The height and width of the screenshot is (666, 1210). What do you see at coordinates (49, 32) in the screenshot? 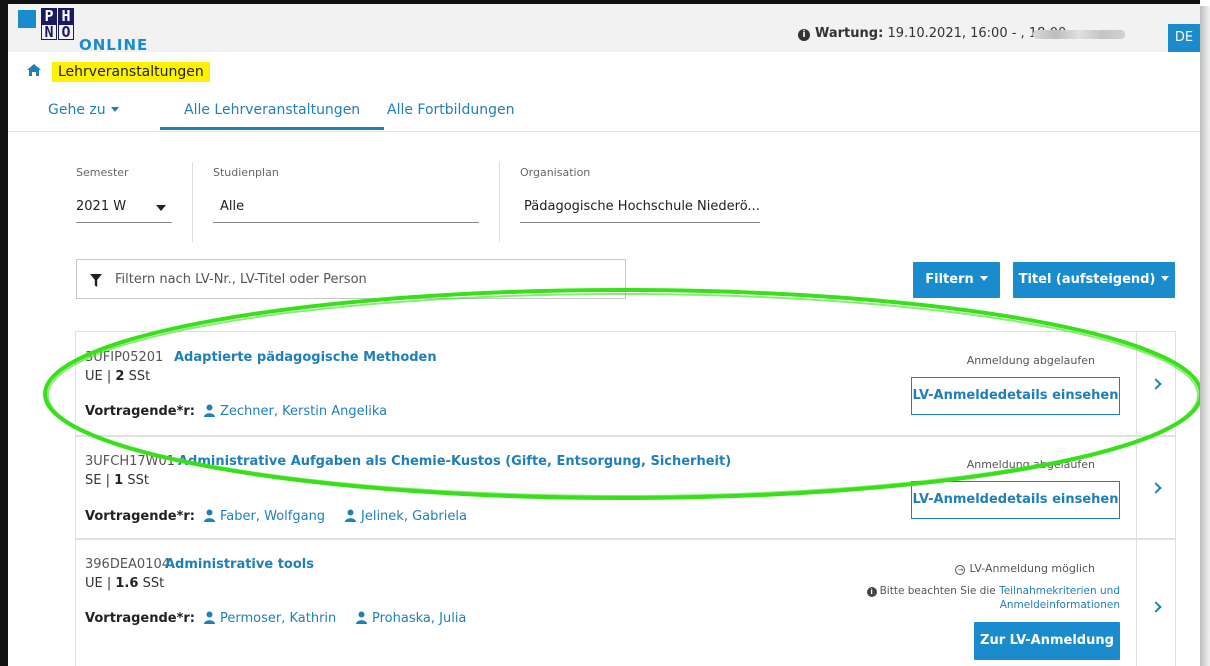
I see `logo-letter: N` at bounding box center [49, 32].